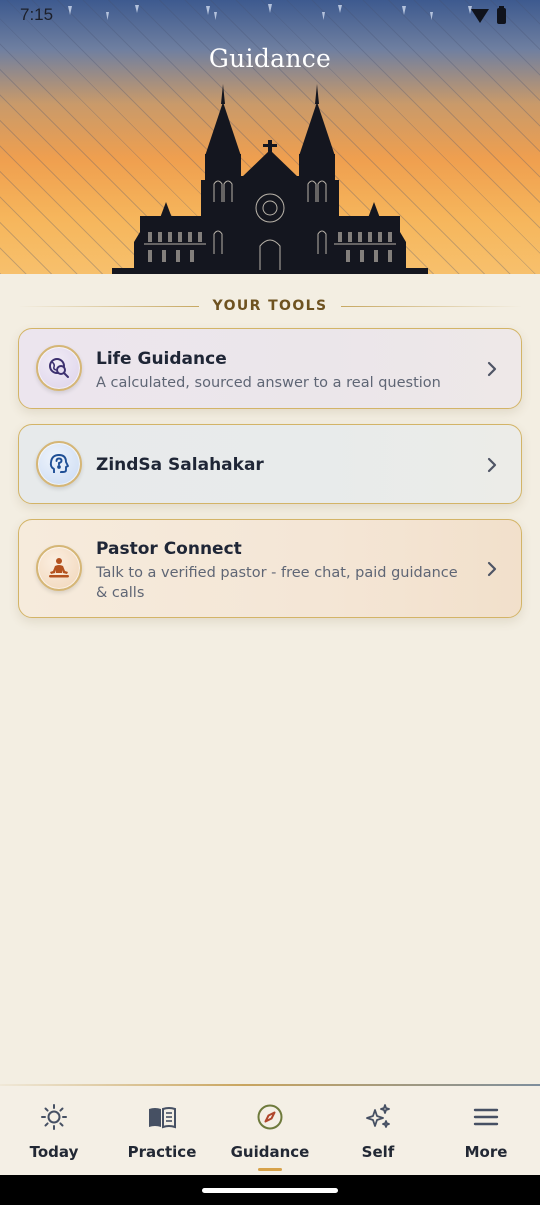 This screenshot has height=1205, width=540. What do you see at coordinates (162, 1152) in the screenshot?
I see `nav-label: Practice` at bounding box center [162, 1152].